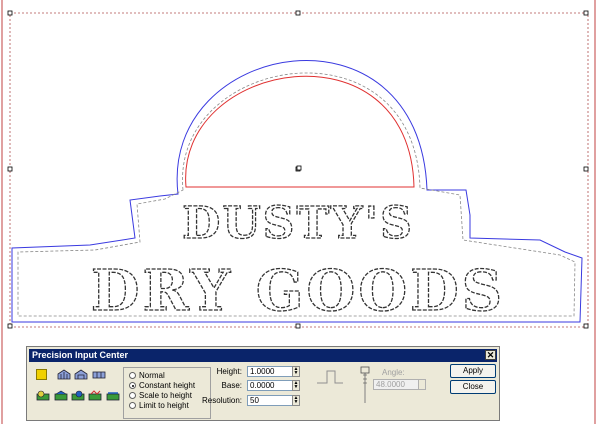 This screenshot has width=600, height=424. What do you see at coordinates (41, 374) in the screenshot?
I see `yellow-square-icon` at bounding box center [41, 374].